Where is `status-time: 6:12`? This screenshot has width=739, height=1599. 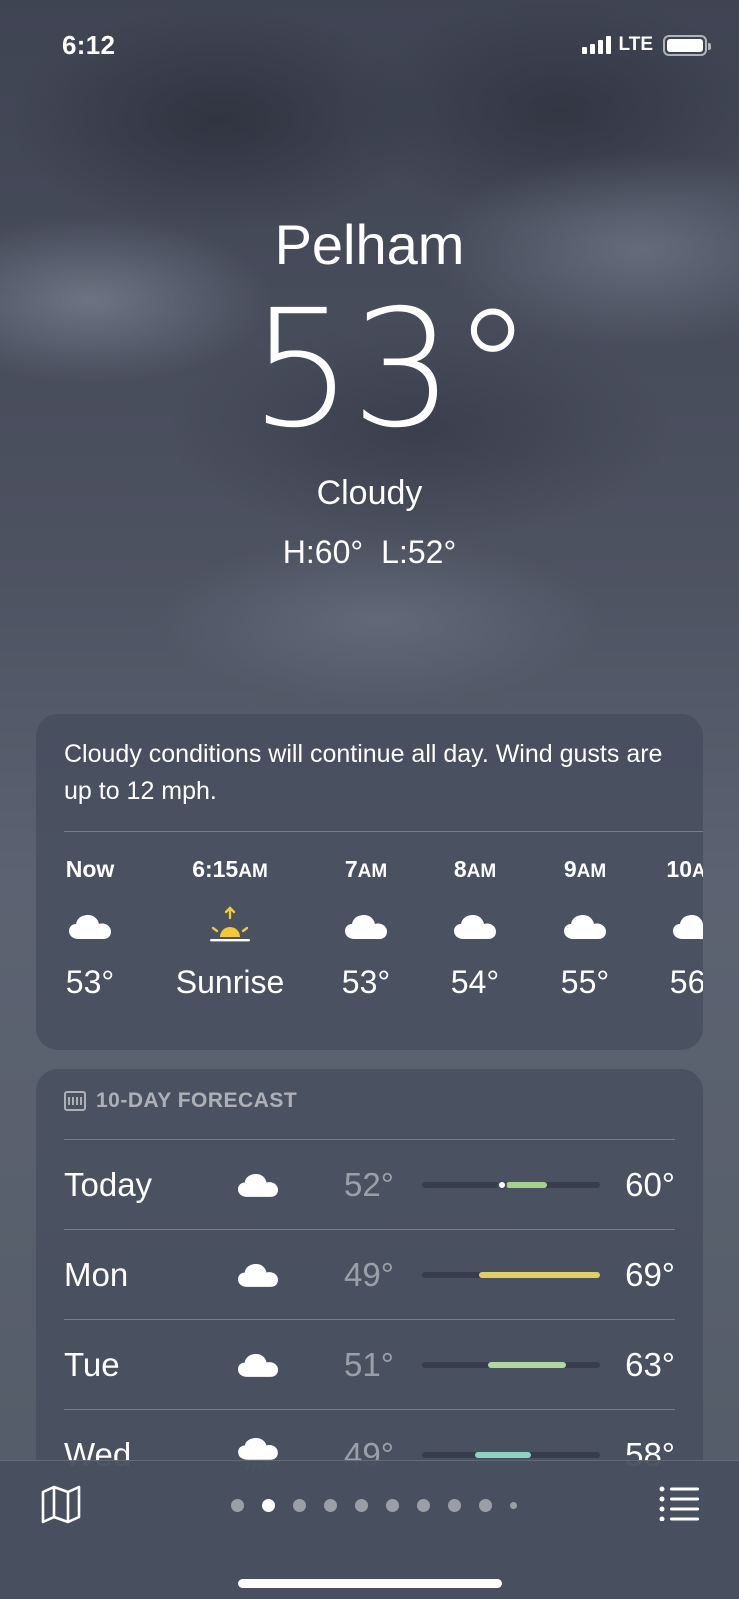 status-time: 6:12 is located at coordinates (89, 45).